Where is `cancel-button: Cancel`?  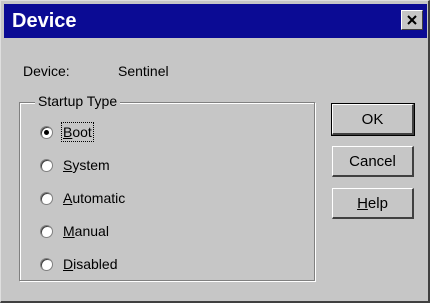 cancel-button: Cancel is located at coordinates (373, 161).